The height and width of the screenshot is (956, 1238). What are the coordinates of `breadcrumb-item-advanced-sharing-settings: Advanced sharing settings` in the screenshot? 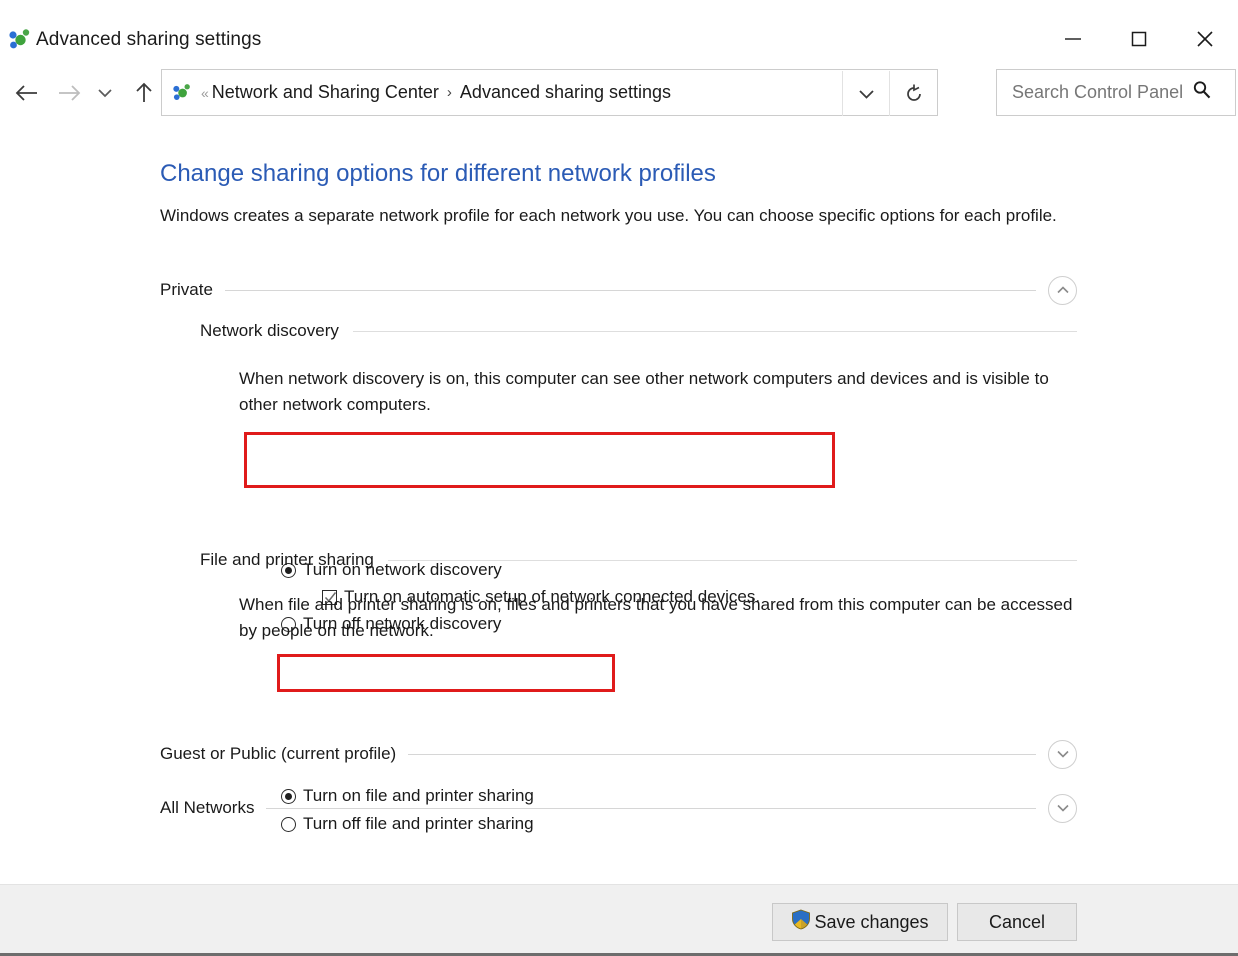 It's located at (565, 92).